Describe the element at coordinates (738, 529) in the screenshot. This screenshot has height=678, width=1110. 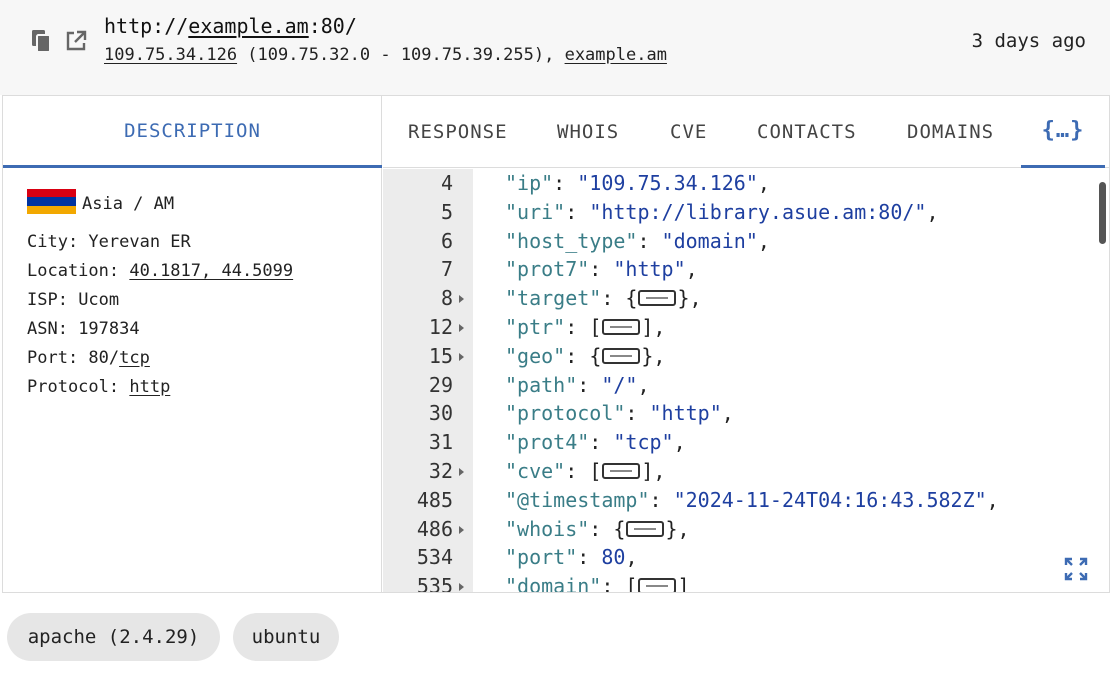
I see `json-line: 486 "whois": {},` at that location.